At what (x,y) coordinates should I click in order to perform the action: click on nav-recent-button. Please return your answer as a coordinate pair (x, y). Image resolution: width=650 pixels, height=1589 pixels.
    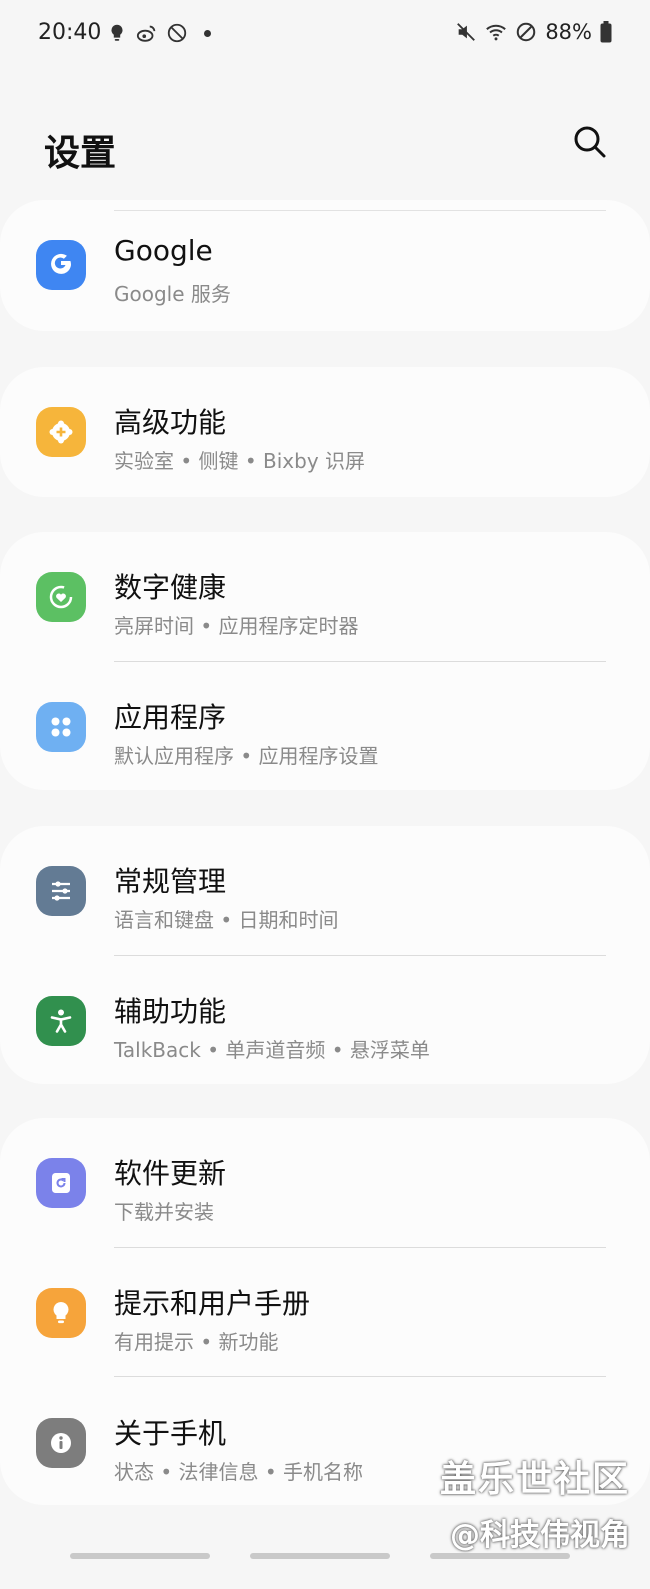
    Looking at the image, I should click on (140, 1556).